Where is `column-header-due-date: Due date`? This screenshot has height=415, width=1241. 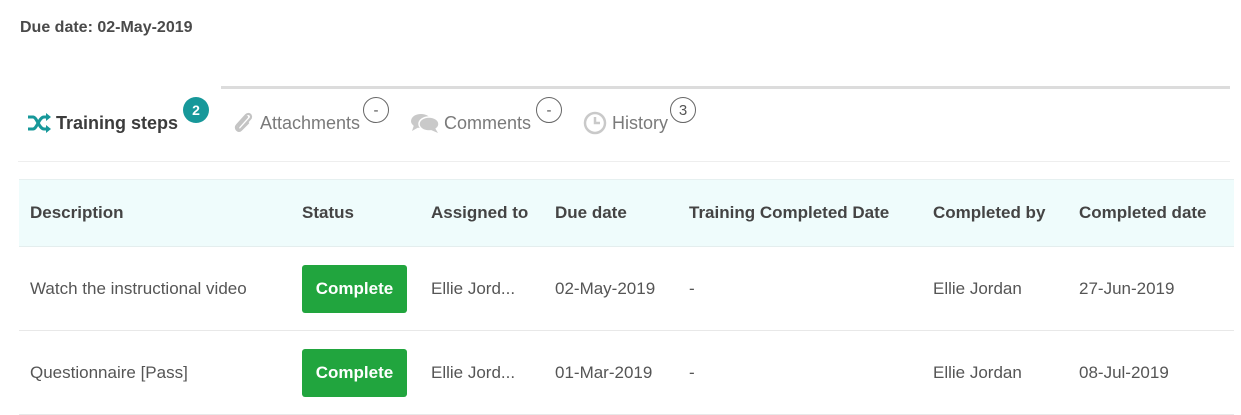
column-header-due-date: Due date is located at coordinates (591, 213).